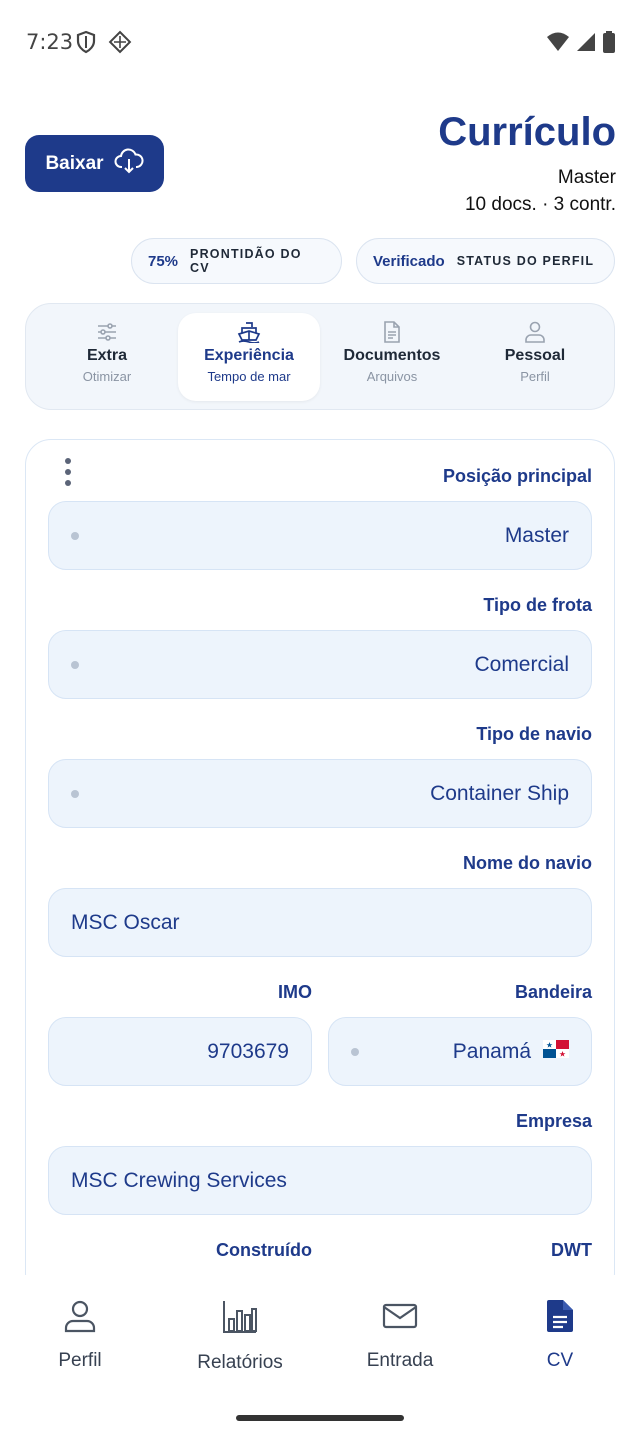  Describe the element at coordinates (560, 1360) in the screenshot. I see `nav-cv-label: CV` at that location.